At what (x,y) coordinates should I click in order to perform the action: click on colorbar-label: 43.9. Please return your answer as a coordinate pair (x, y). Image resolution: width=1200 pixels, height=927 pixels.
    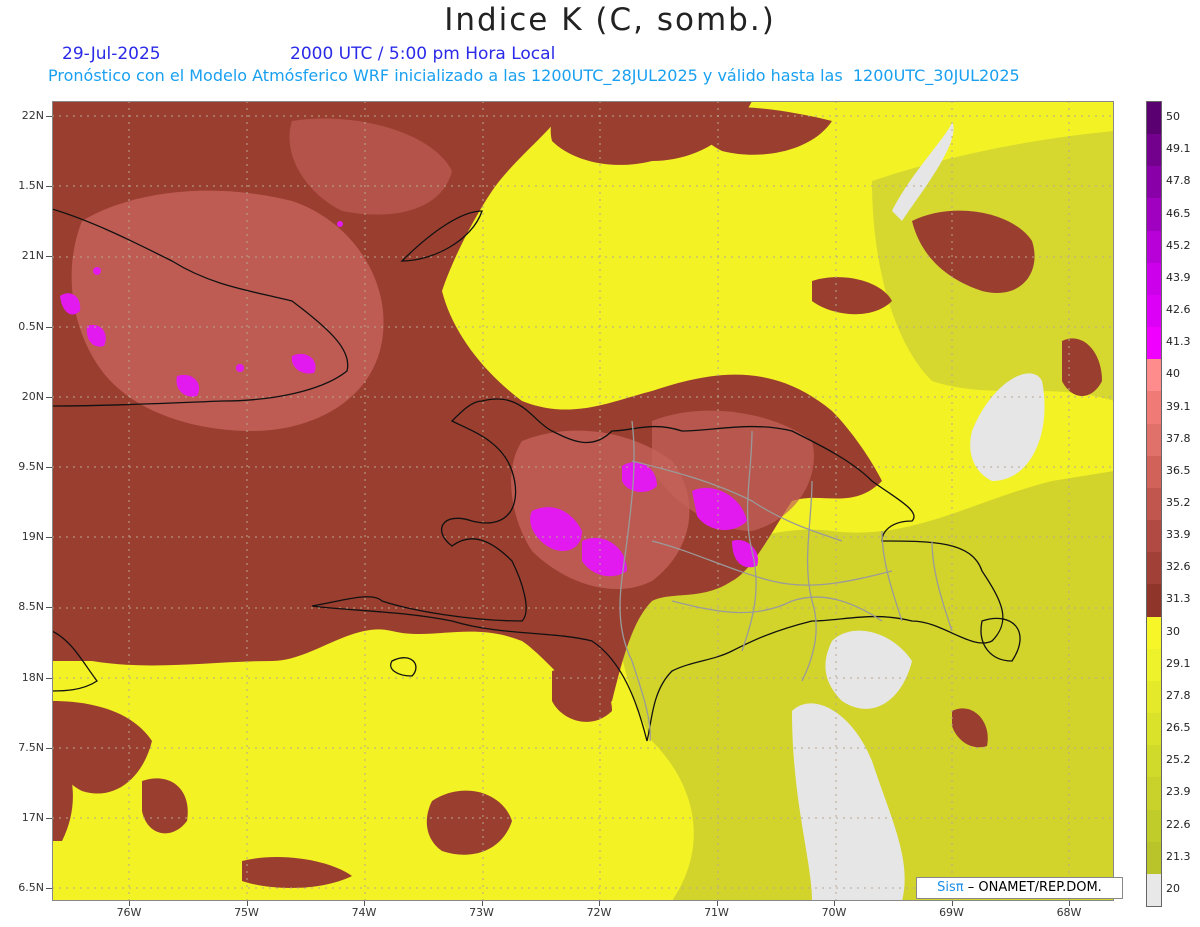
    Looking at the image, I should click on (1178, 277).